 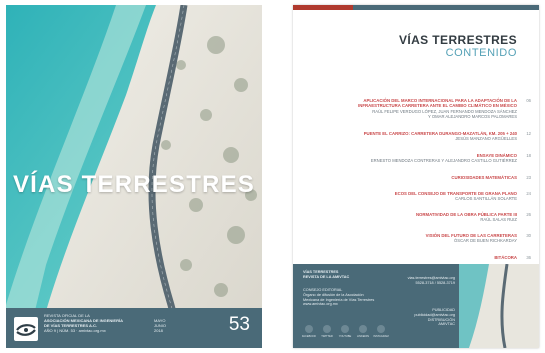 I want to click on page-title: VÍAS TERRESTRES, so click(x=457, y=40).